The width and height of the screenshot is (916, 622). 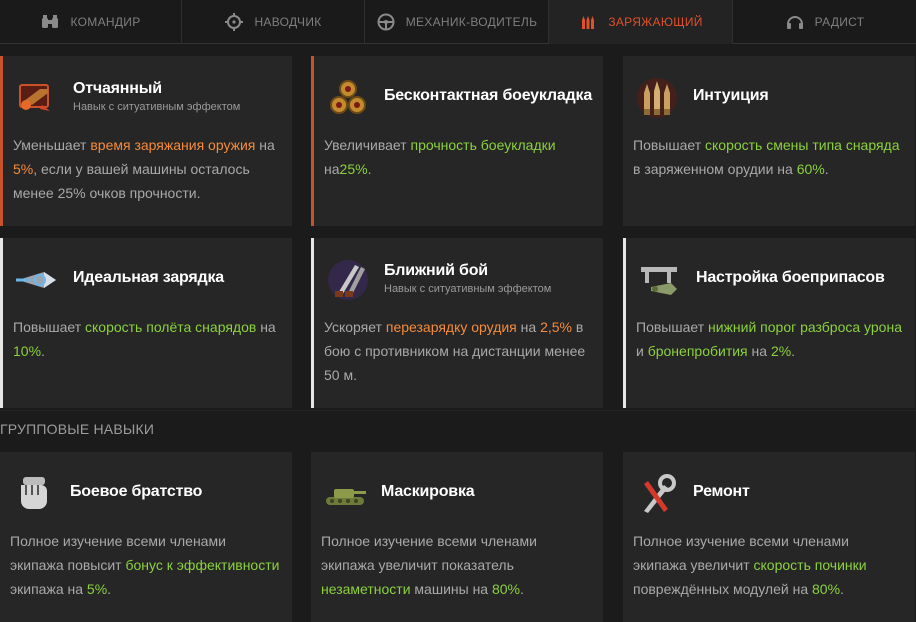 What do you see at coordinates (173, 145) in the screenshot?
I see `highlight-orange: время заряжания оружия` at bounding box center [173, 145].